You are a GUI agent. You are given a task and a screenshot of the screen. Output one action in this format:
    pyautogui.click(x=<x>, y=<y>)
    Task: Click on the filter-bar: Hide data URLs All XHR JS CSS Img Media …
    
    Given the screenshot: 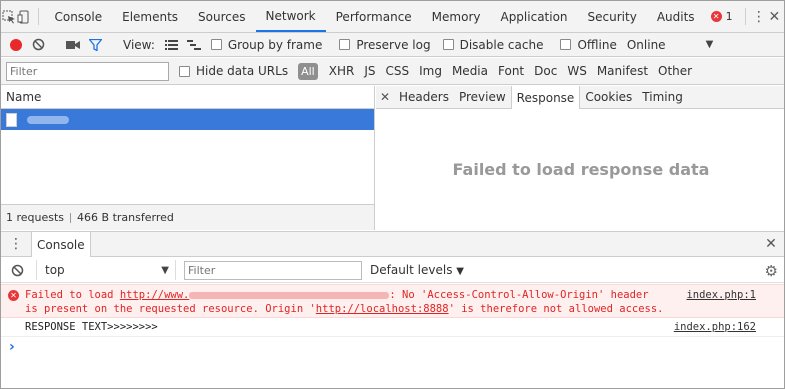 What is the action you would take?
    pyautogui.click(x=392, y=71)
    